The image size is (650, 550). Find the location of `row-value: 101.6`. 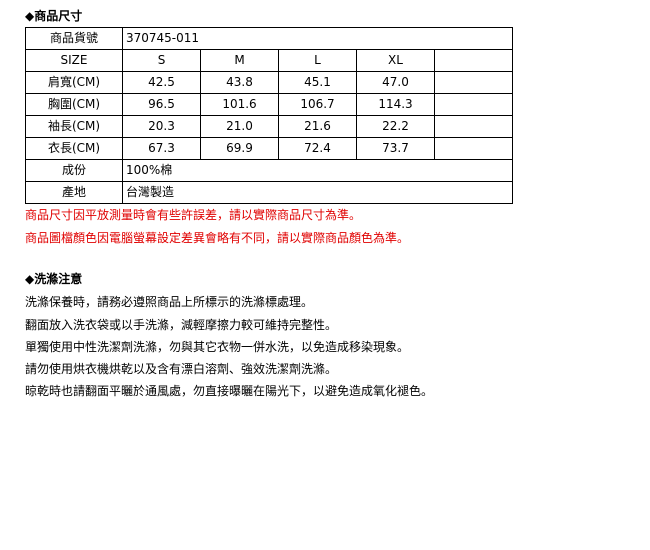

row-value: 101.6 is located at coordinates (239, 104).